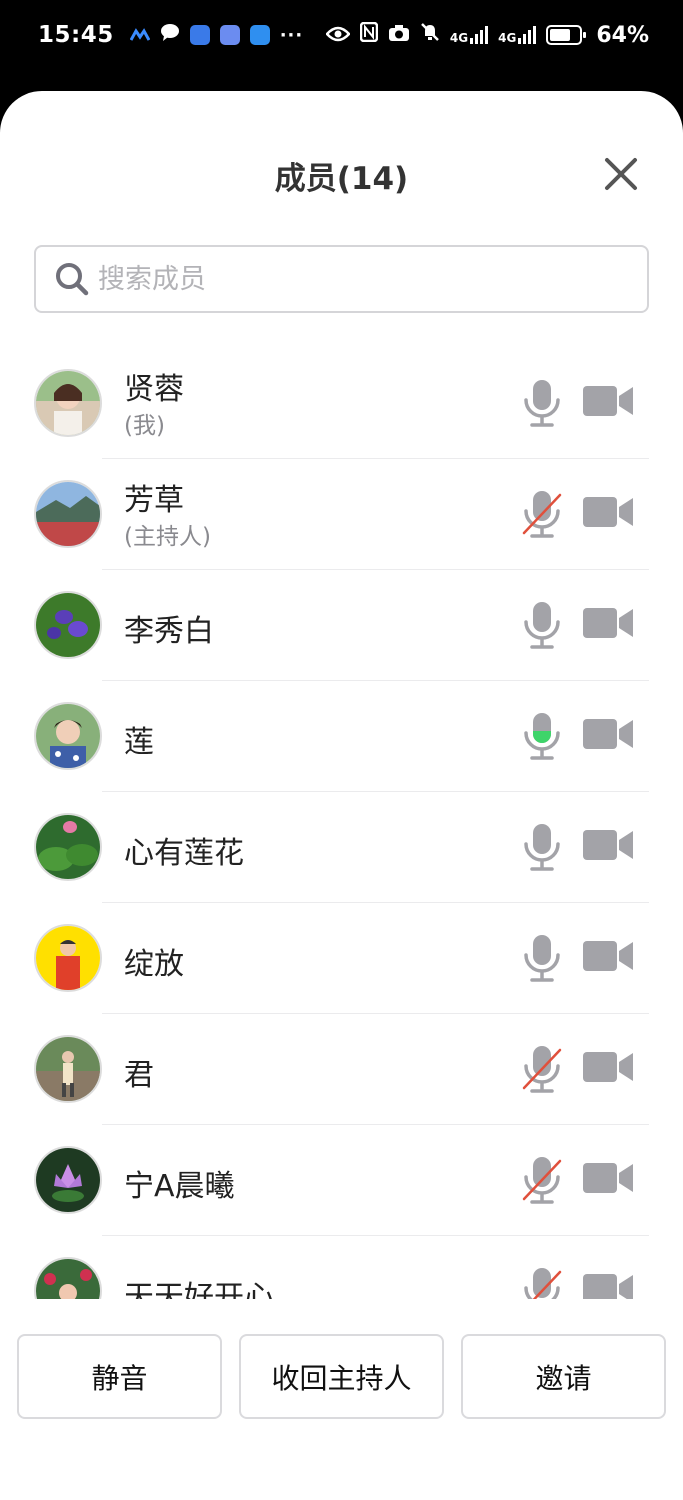  I want to click on signal-1-icon: 4G, so click(469, 35).